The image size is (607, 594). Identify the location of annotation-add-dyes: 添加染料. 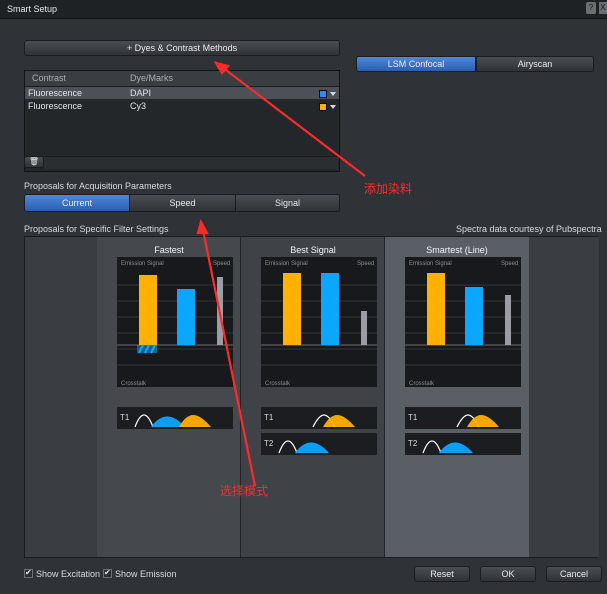
(388, 189).